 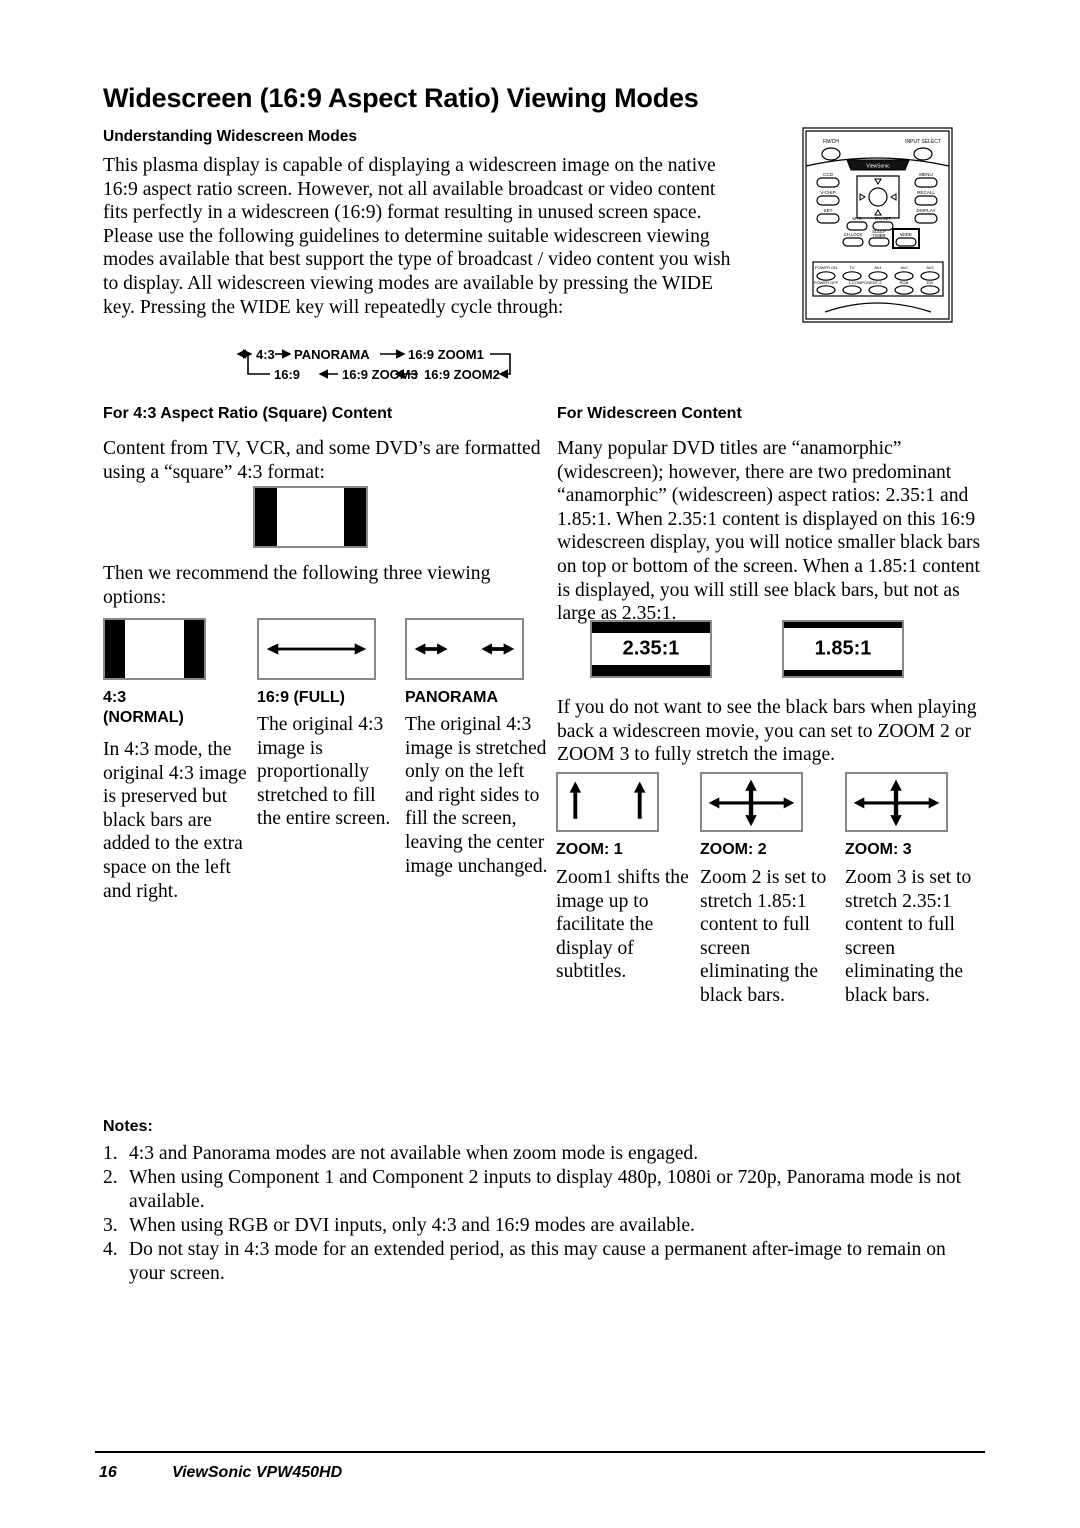 What do you see at coordinates (826, 267) in the screenshot?
I see `svg-text: POWER ON` at bounding box center [826, 267].